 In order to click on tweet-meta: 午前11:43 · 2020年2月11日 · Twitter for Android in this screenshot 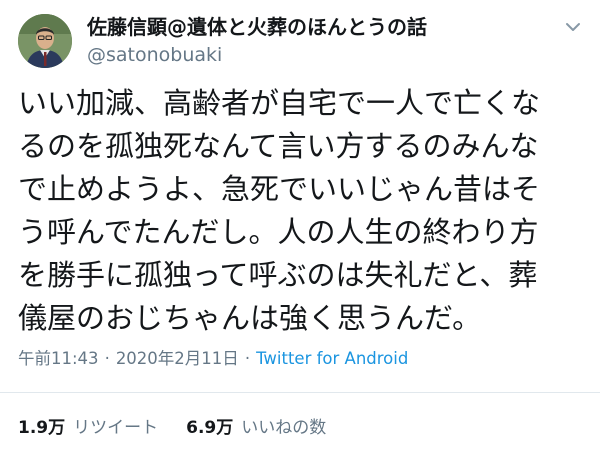, I will do `click(213, 357)`.